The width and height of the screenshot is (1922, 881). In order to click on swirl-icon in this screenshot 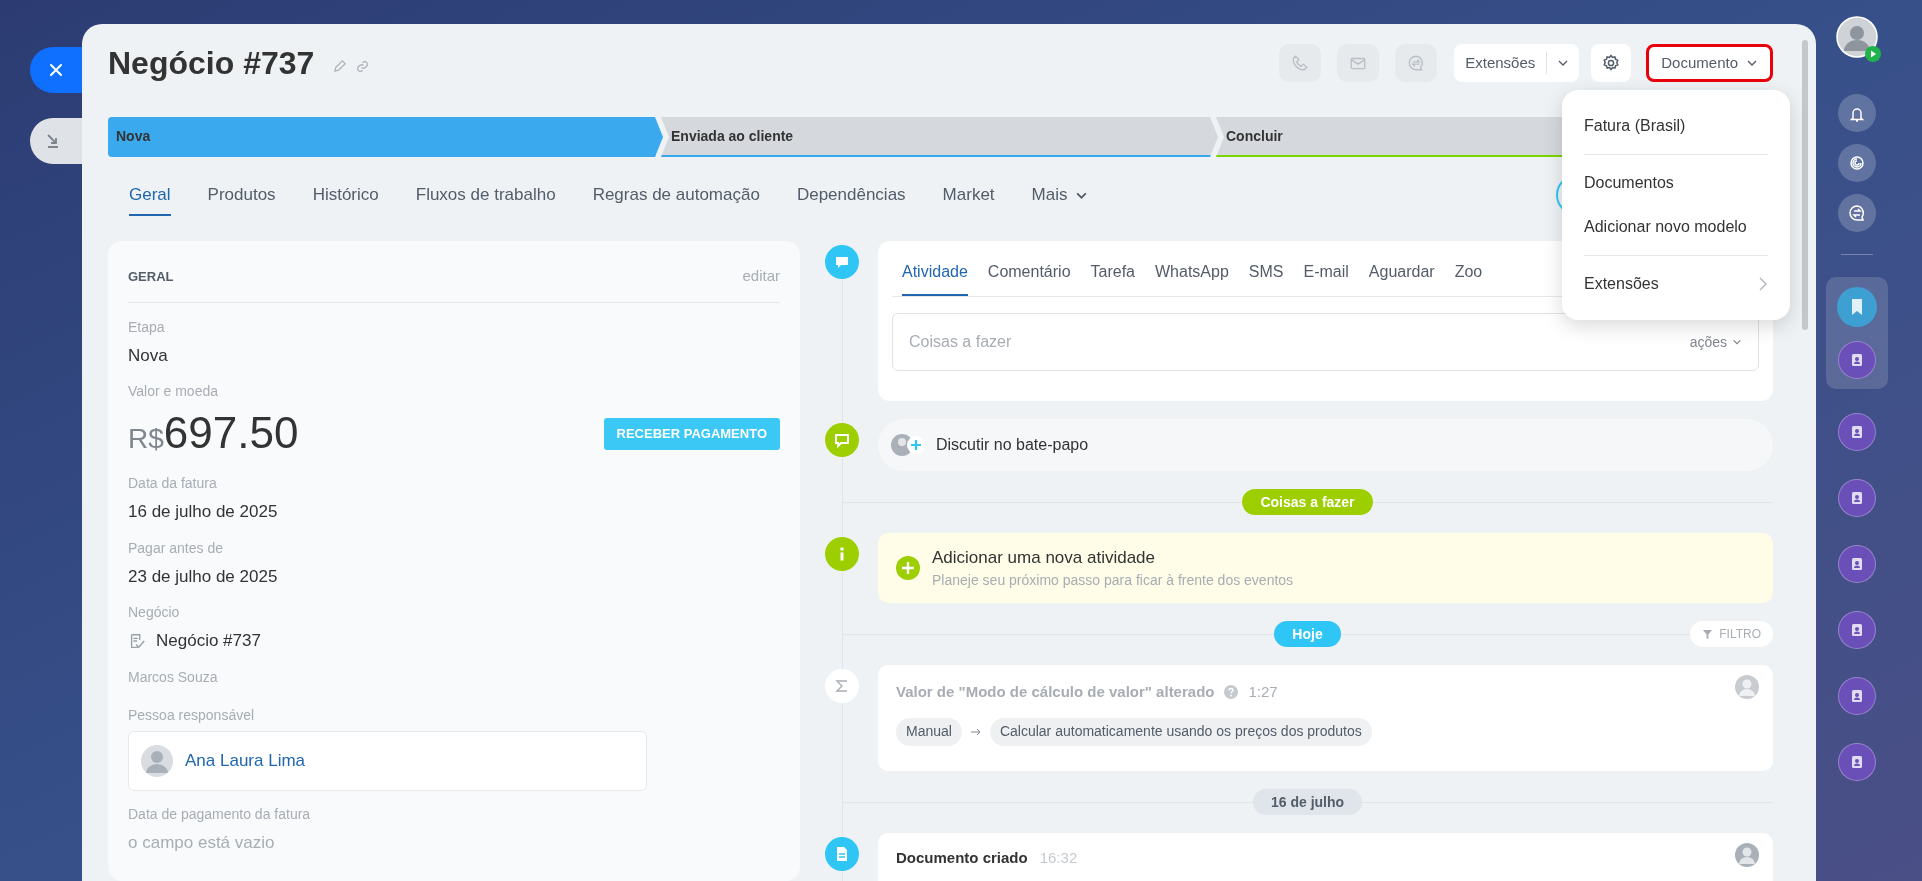, I will do `click(1857, 163)`.